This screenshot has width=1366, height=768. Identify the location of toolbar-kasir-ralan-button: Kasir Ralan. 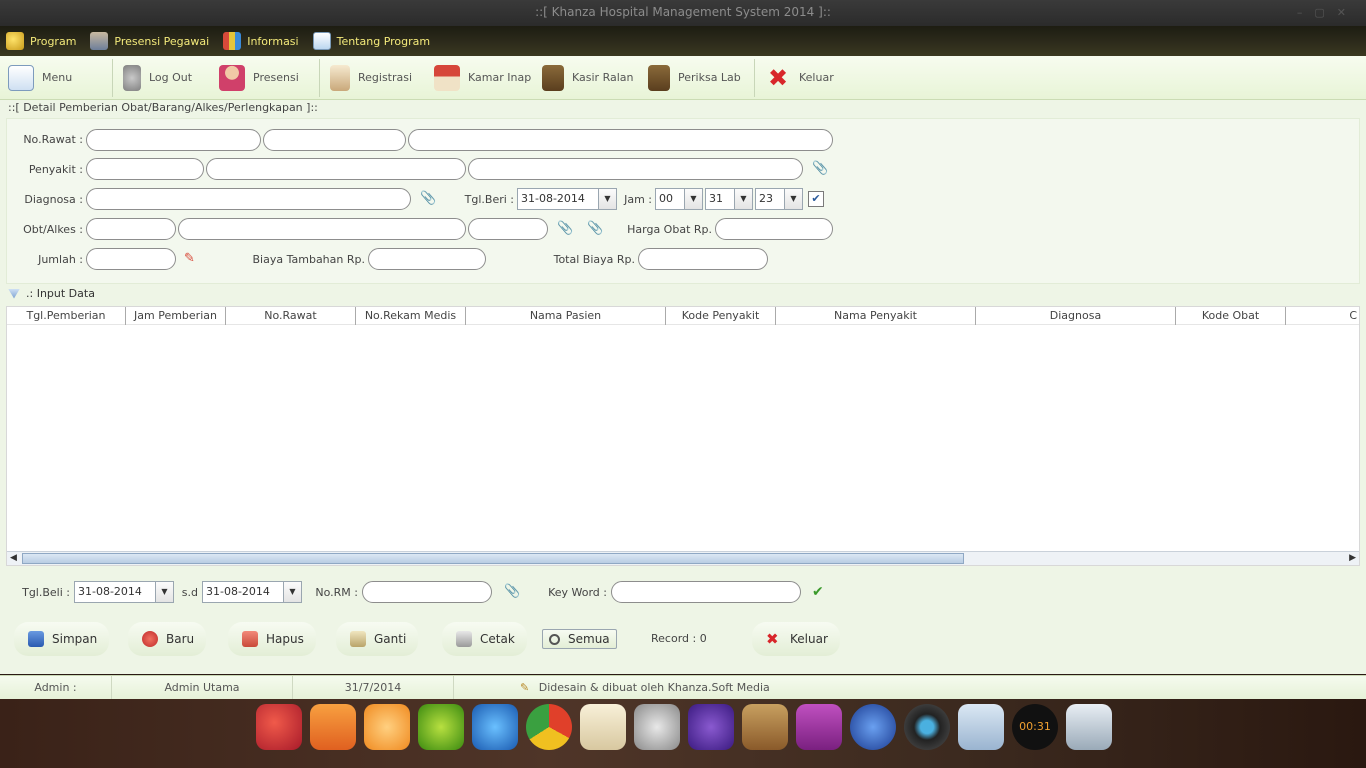
(595, 78).